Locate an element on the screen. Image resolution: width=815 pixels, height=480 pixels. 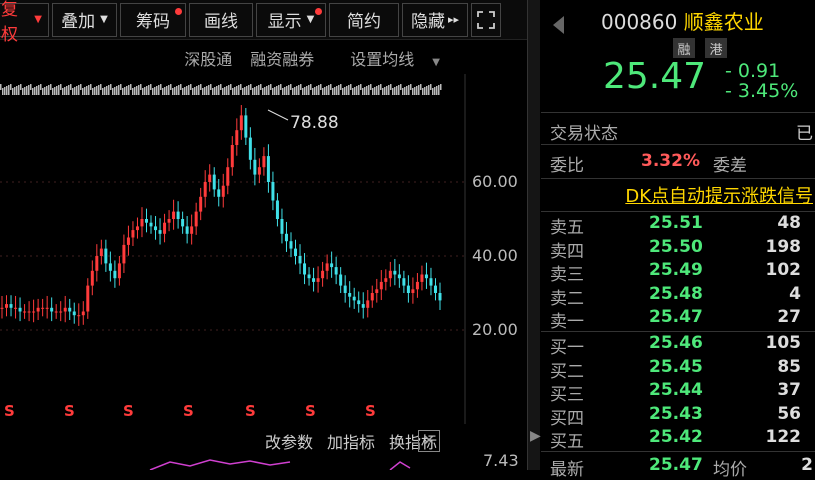
display-button: 显示 ▼ is located at coordinates (291, 19).